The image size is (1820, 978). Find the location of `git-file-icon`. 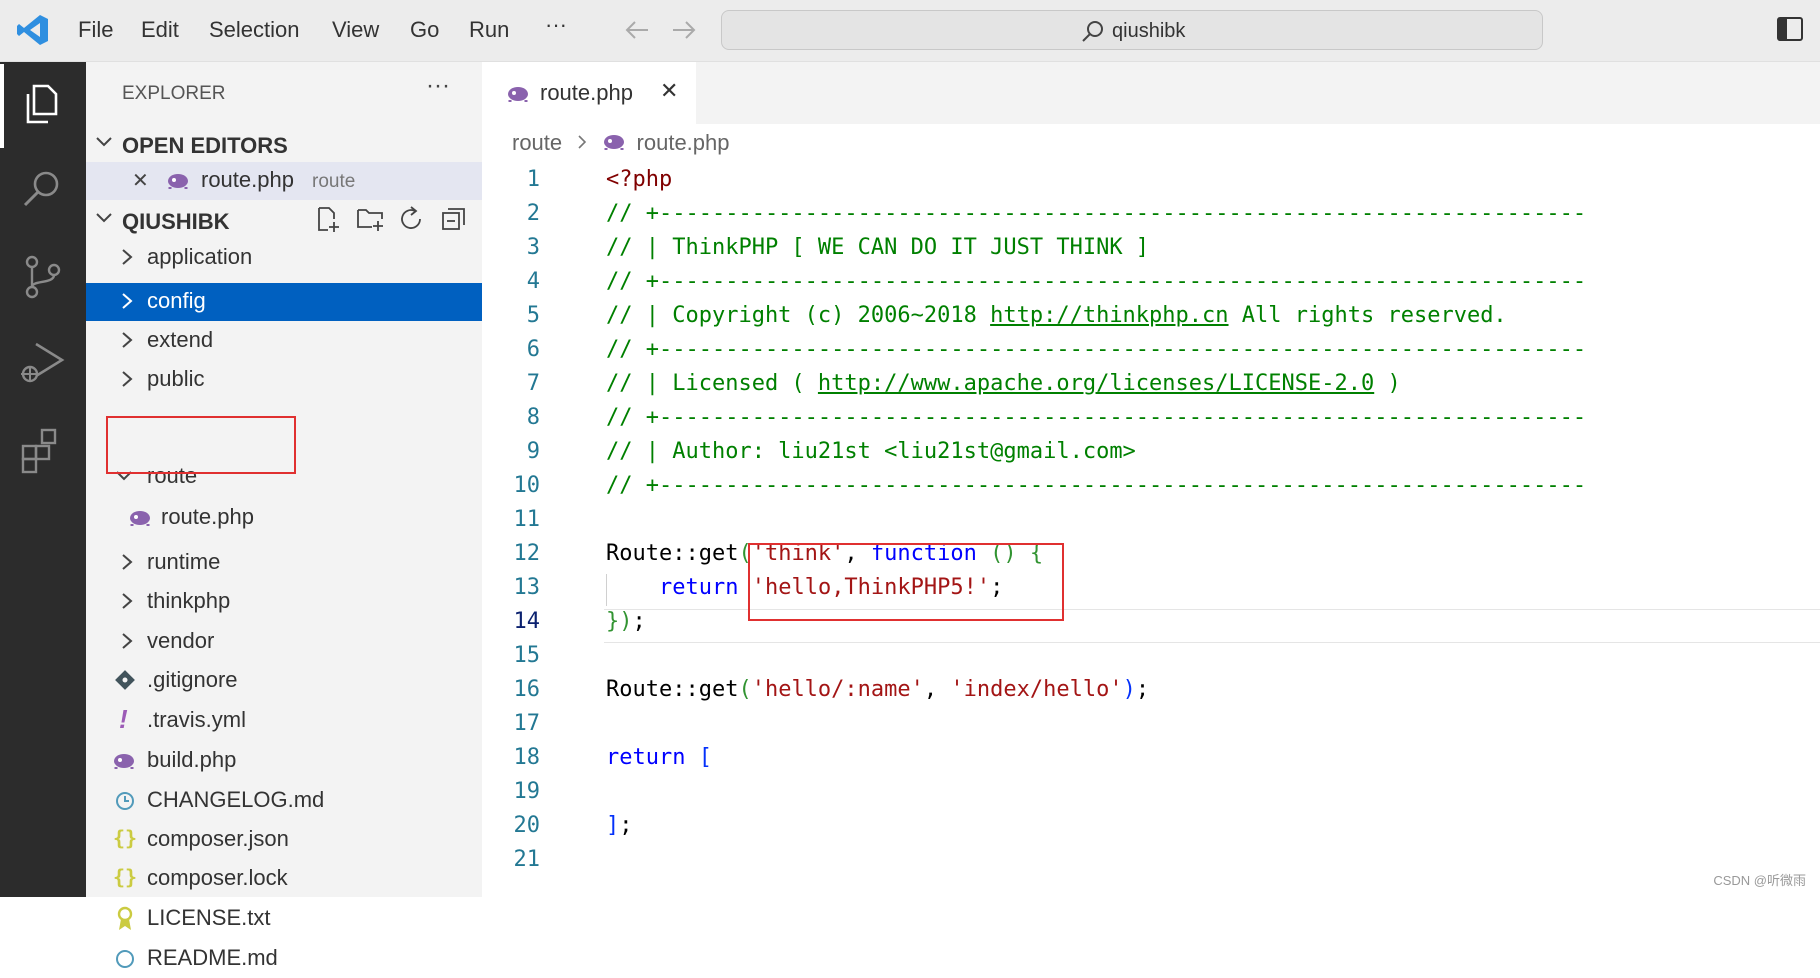

git-file-icon is located at coordinates (125, 683).